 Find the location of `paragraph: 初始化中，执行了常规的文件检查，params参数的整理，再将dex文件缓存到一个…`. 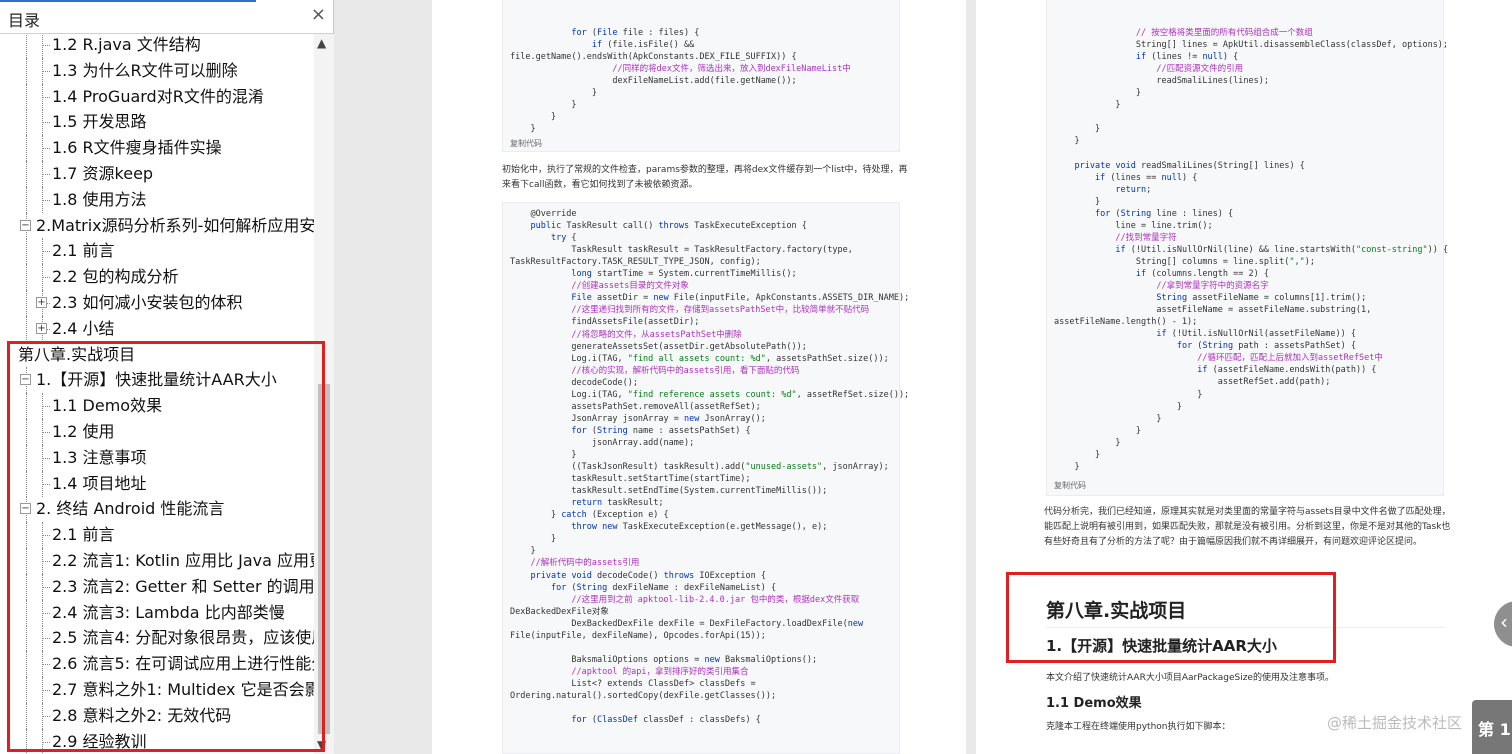

paragraph: 初始化中，执行了常规的文件检查，params参数的整理，再将dex文件缓存到一个… is located at coordinates (712, 178).